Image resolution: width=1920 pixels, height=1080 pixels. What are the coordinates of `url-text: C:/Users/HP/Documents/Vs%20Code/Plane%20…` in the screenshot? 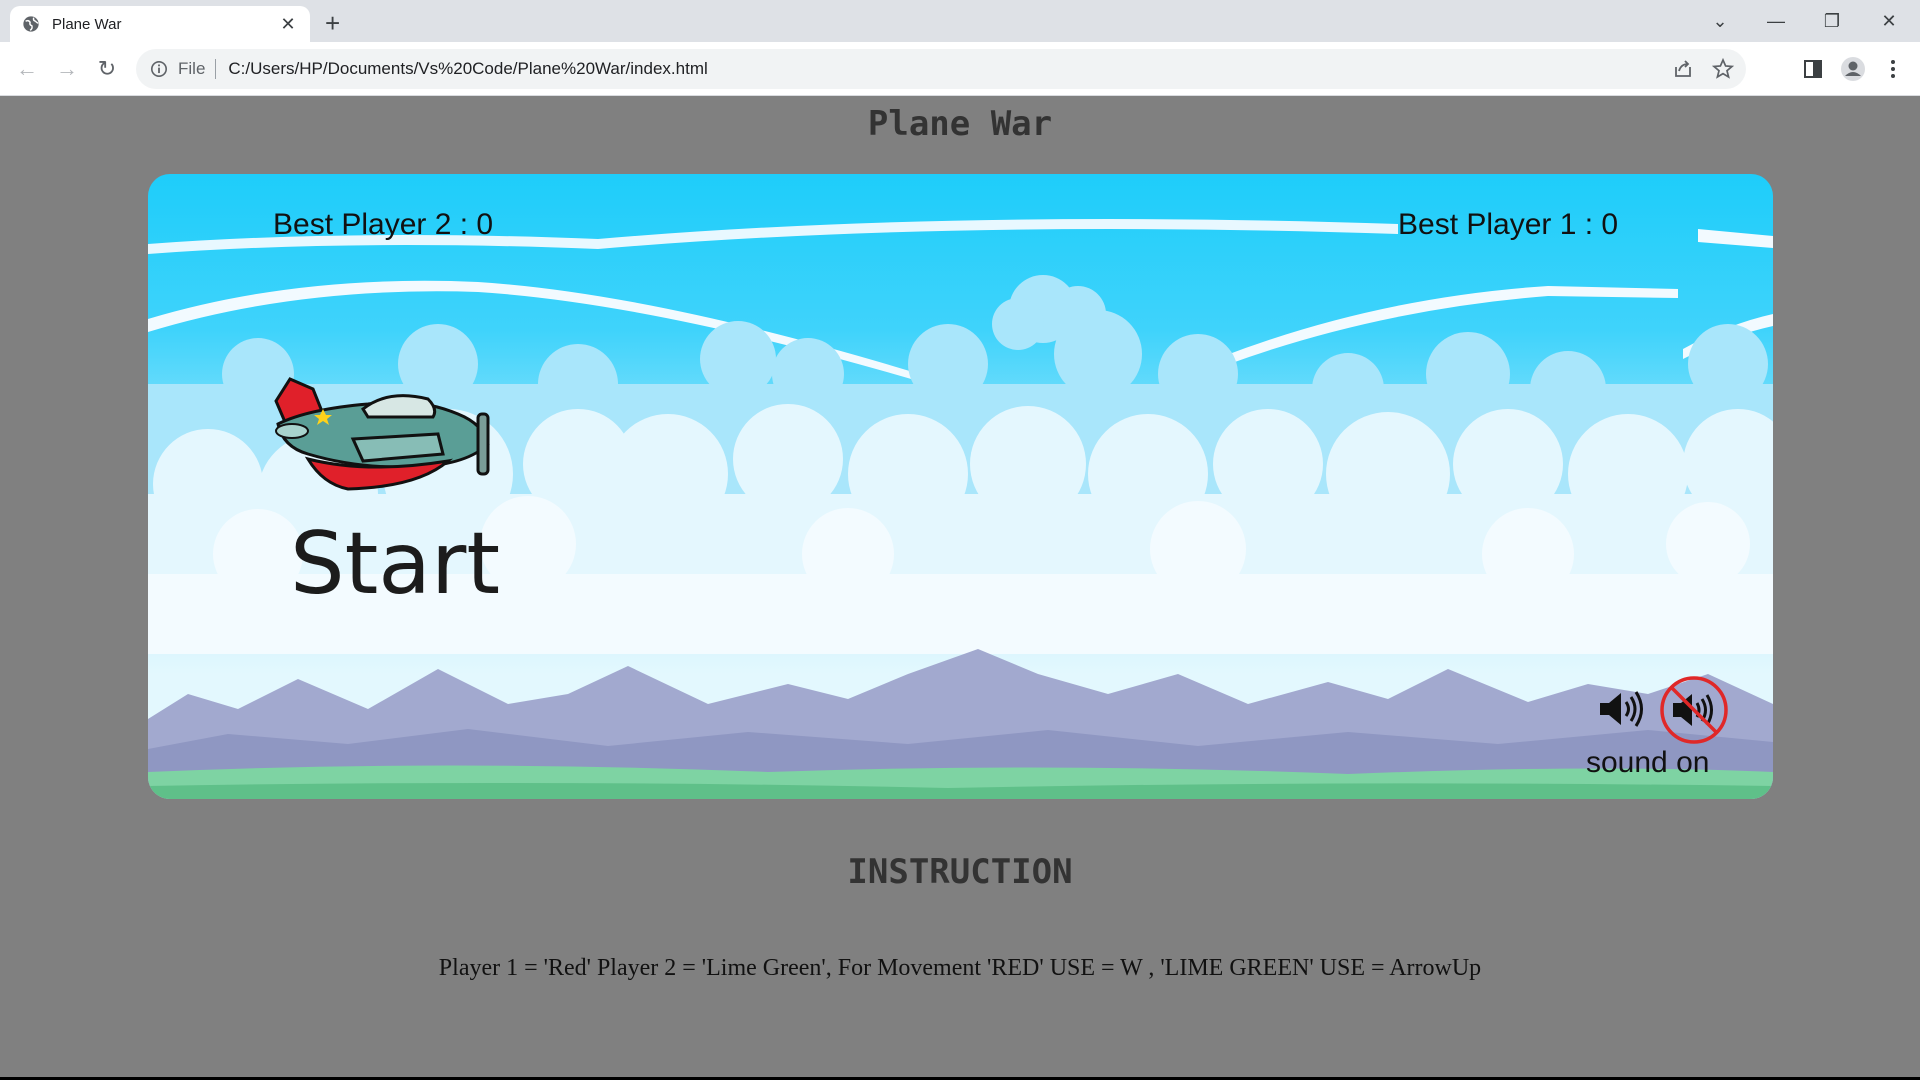 It's located at (467, 69).